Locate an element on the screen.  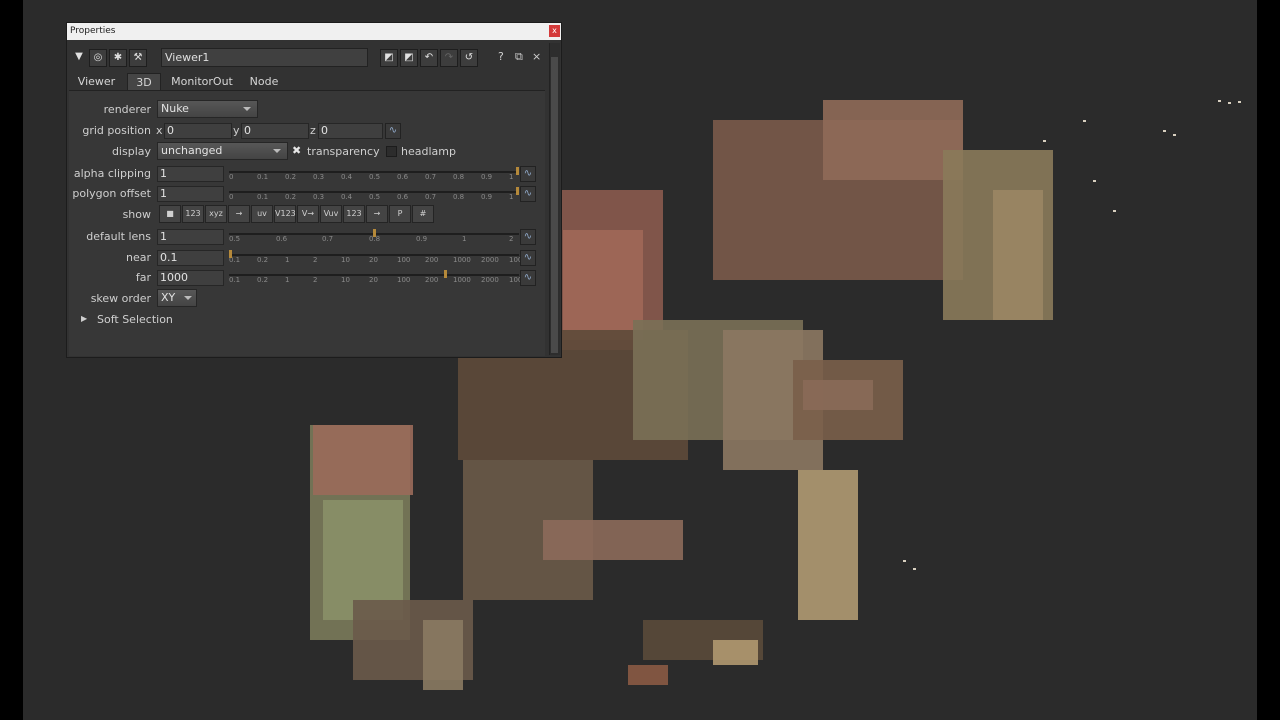
show-mode-button: Vuv is located at coordinates (331, 214).